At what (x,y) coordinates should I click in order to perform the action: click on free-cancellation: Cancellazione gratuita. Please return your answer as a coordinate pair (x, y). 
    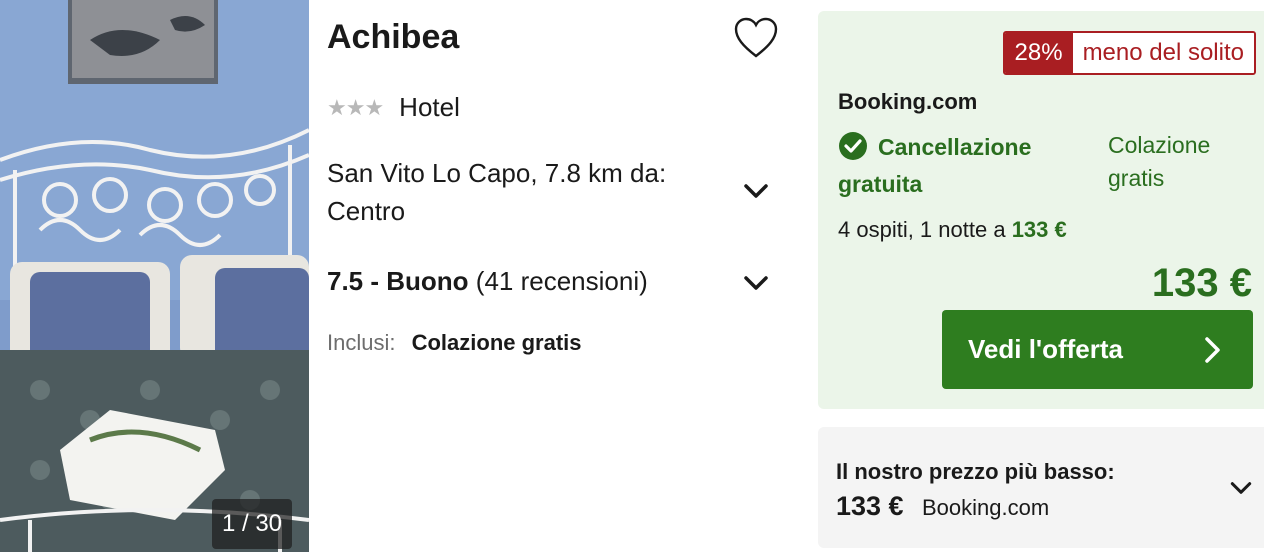
    Looking at the image, I should click on (958, 166).